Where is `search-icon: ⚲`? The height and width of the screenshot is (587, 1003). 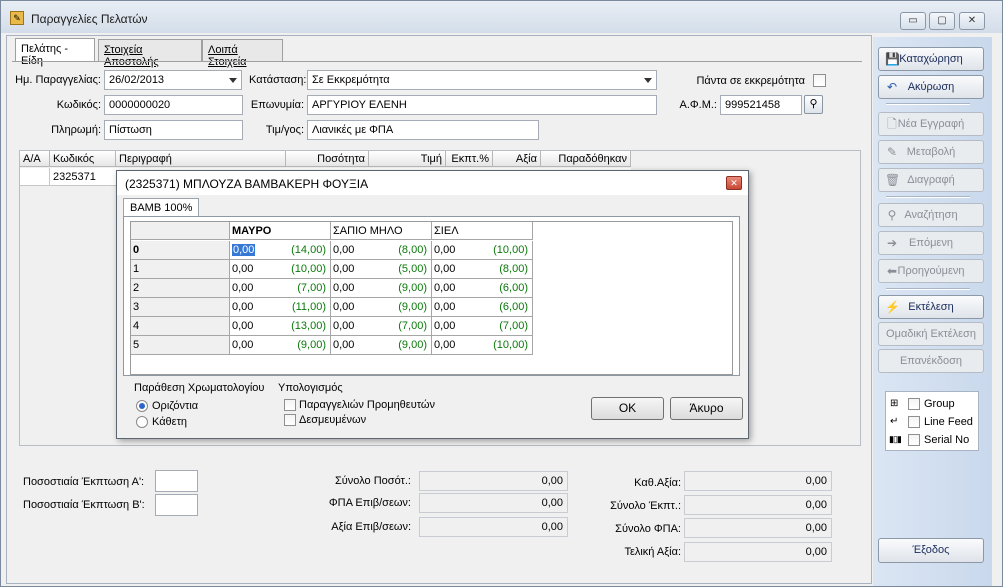 search-icon: ⚲ is located at coordinates (813, 104).